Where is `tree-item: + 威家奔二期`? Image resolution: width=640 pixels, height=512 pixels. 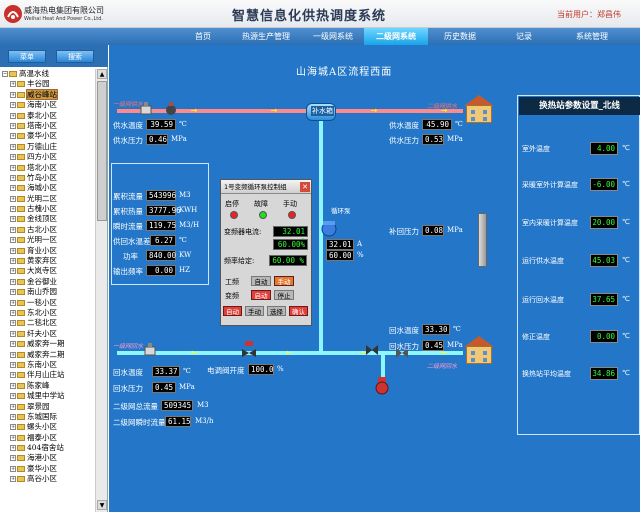 tree-item: + 威家奔二期 is located at coordinates (47, 355).